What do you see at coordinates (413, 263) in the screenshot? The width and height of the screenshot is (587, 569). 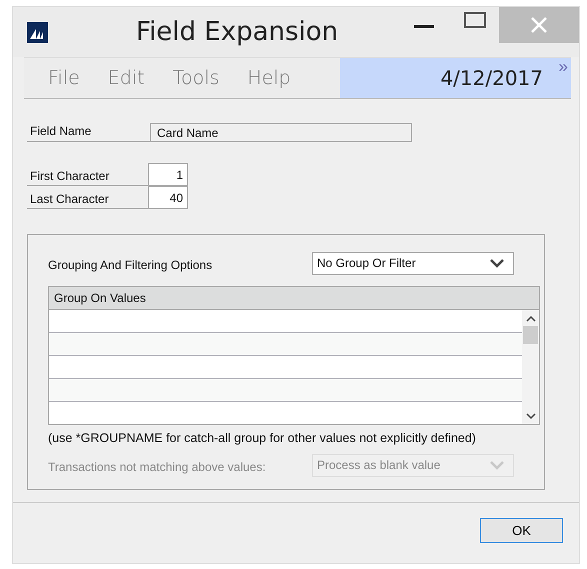 I see `grouping-dropdown: No Group Or Filter` at bounding box center [413, 263].